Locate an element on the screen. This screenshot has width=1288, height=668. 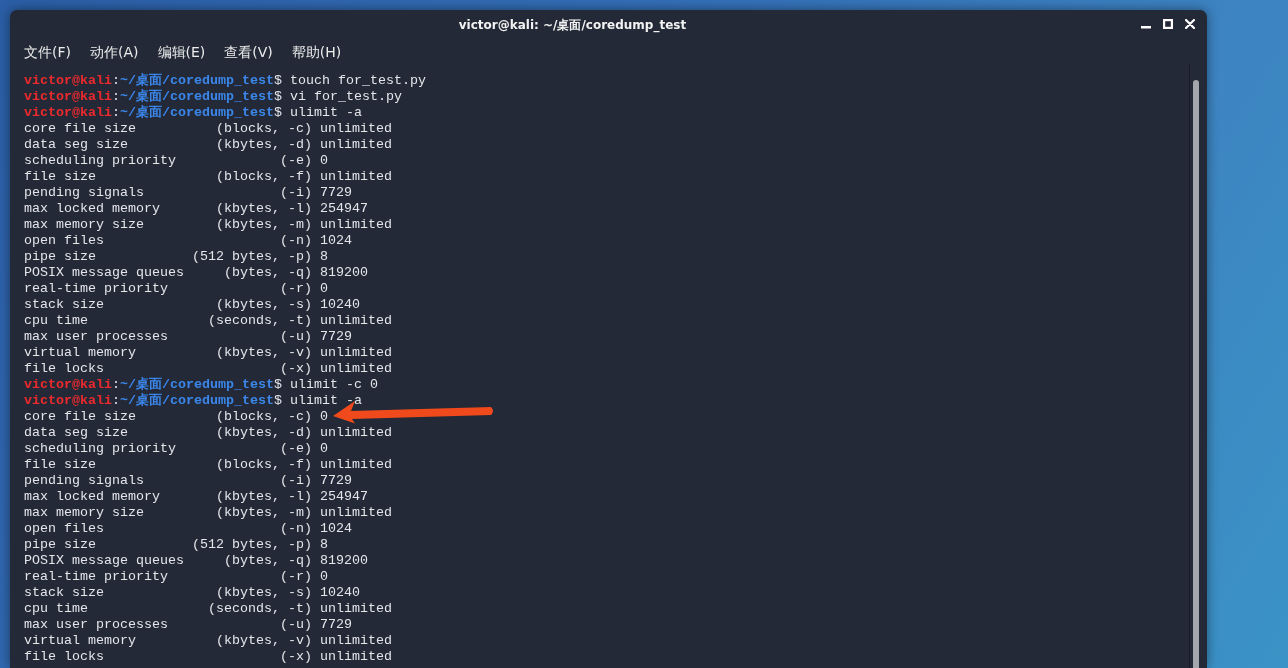
prompt-line: victor@kali:~/桌面/coredump_test$ touch for_test.py is located at coordinates (225, 81).